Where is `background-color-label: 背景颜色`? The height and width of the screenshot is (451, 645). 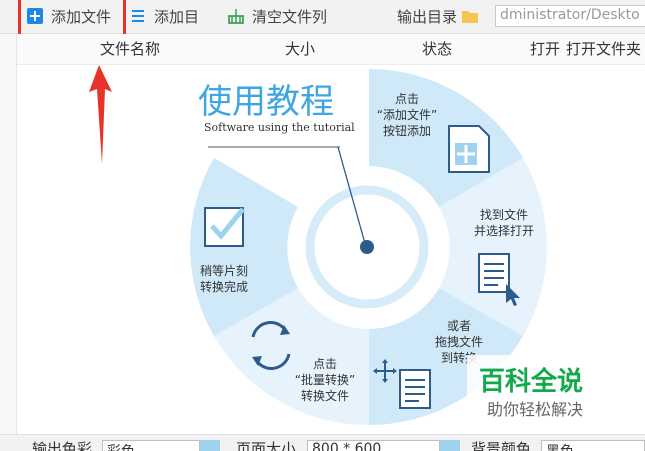
background-color-label: 背景颜色 is located at coordinates (501, 445).